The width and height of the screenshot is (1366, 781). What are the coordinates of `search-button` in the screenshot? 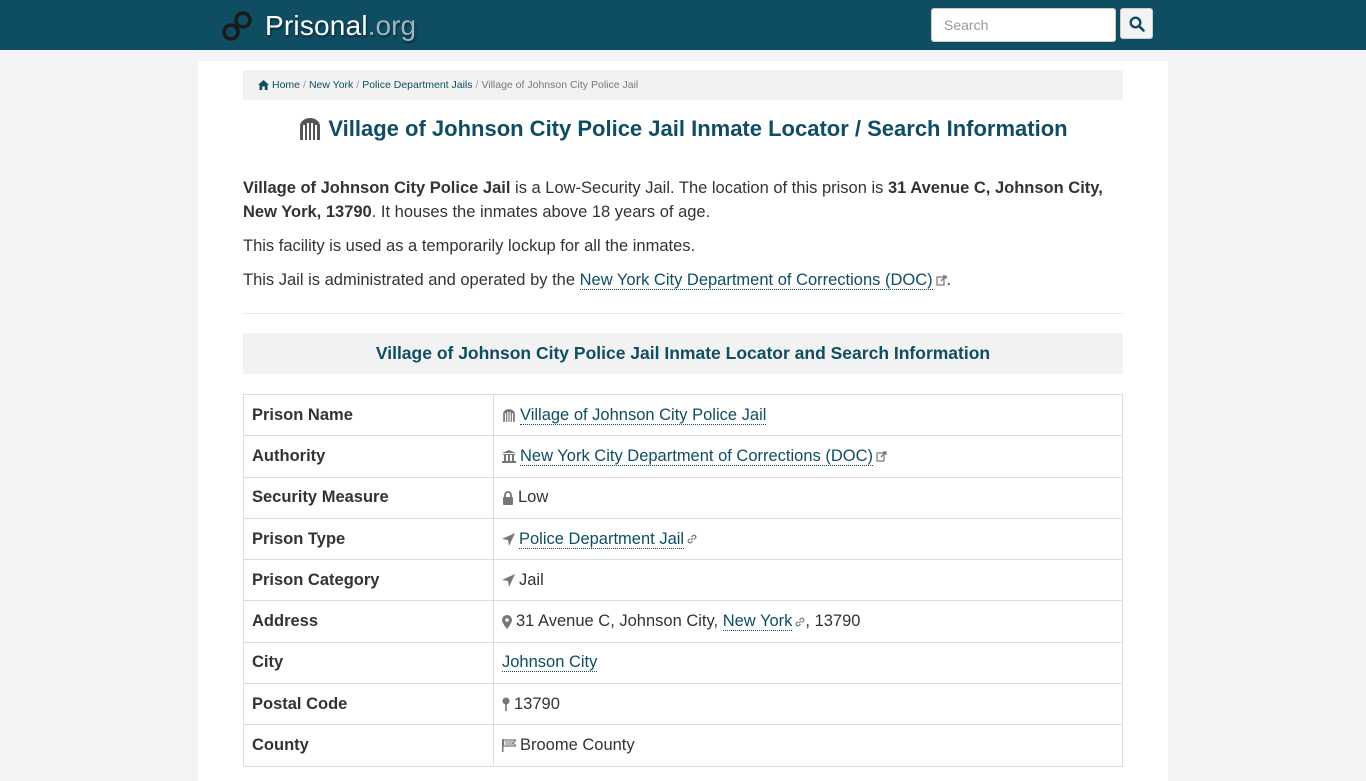 It's located at (1136, 23).